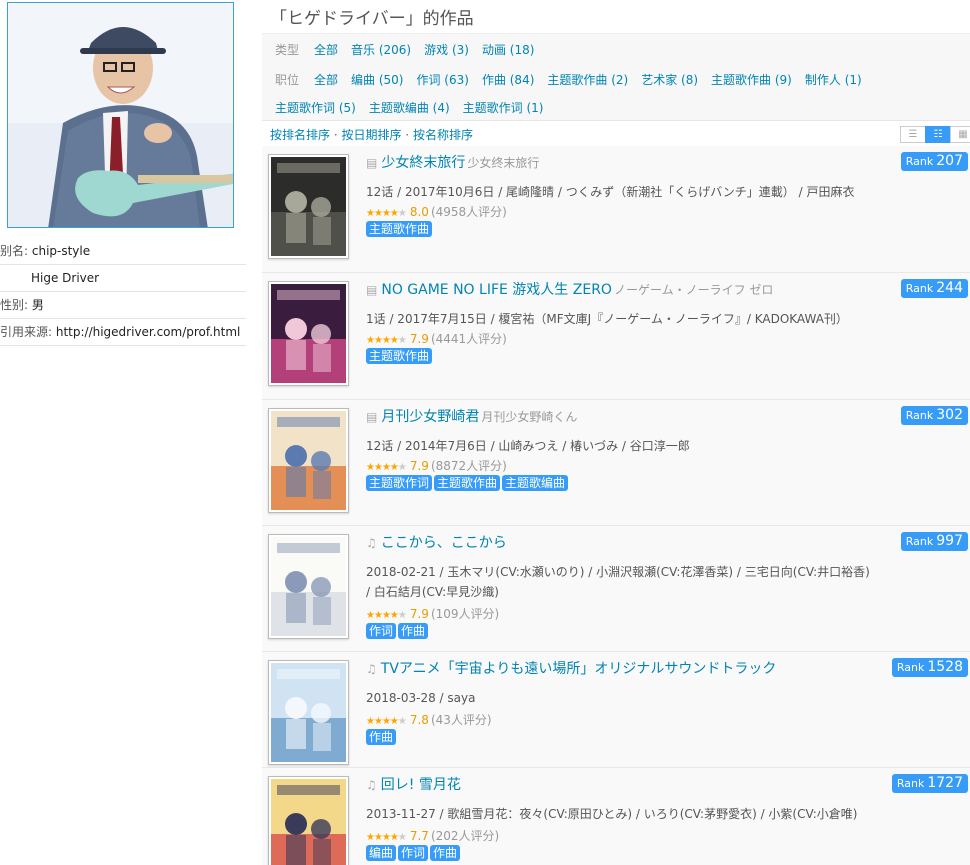  What do you see at coordinates (400, 356) in the screenshot?
I see `job-tags: 主题歌作曲` at bounding box center [400, 356].